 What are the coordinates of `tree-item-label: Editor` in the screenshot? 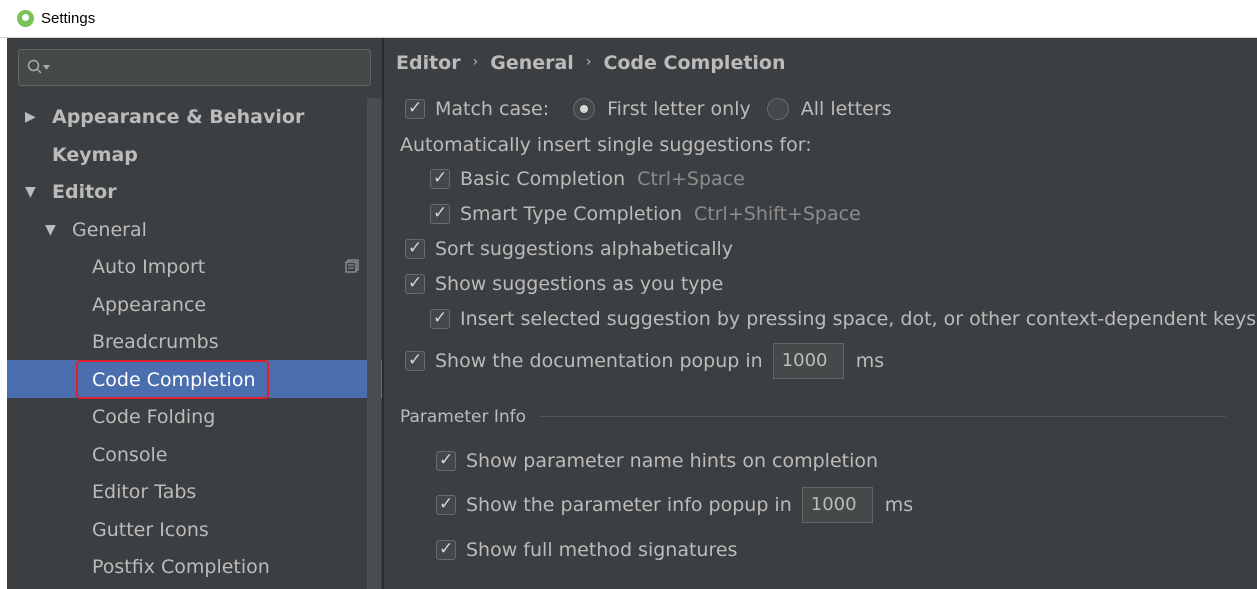 It's located at (84, 192).